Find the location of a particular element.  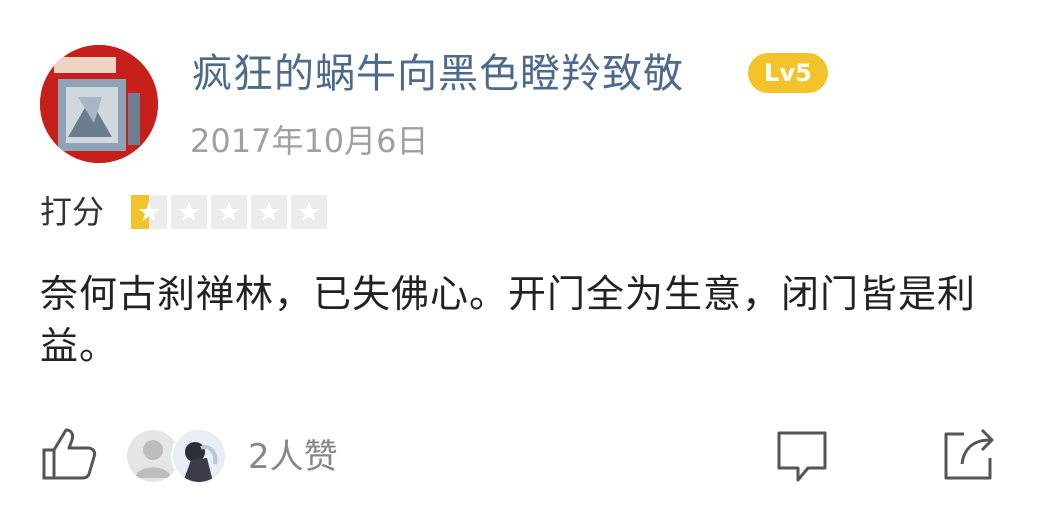

star-rating: ★ ★ ★ ★ ★ is located at coordinates (229, 212).